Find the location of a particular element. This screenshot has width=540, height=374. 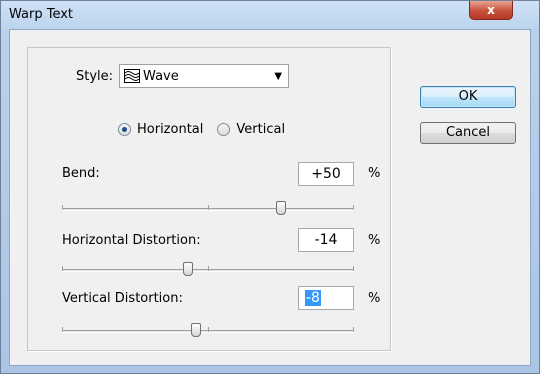

bend-slider is located at coordinates (208, 208).